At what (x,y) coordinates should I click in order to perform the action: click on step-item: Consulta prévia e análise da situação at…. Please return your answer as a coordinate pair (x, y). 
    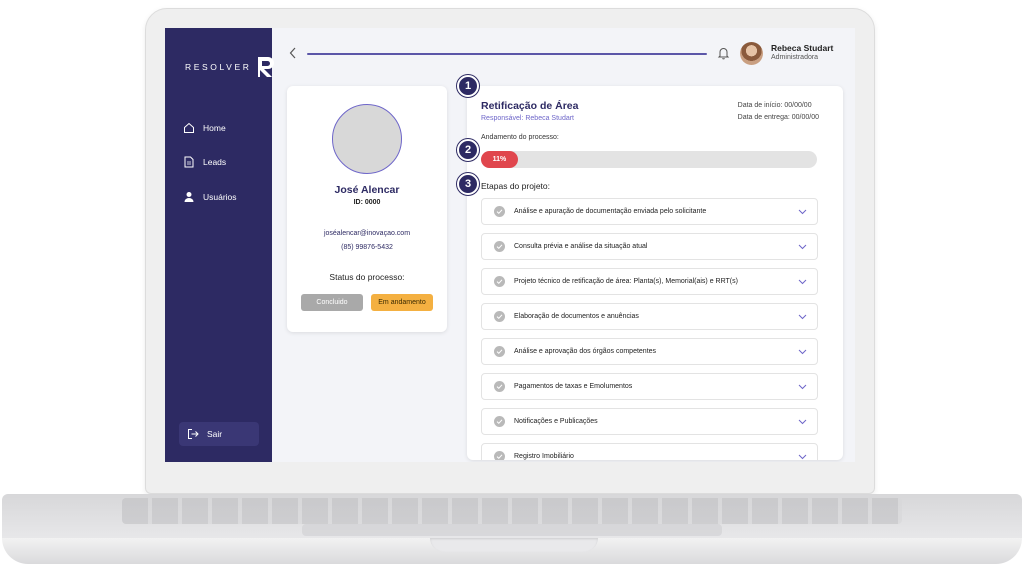
    Looking at the image, I should click on (649, 246).